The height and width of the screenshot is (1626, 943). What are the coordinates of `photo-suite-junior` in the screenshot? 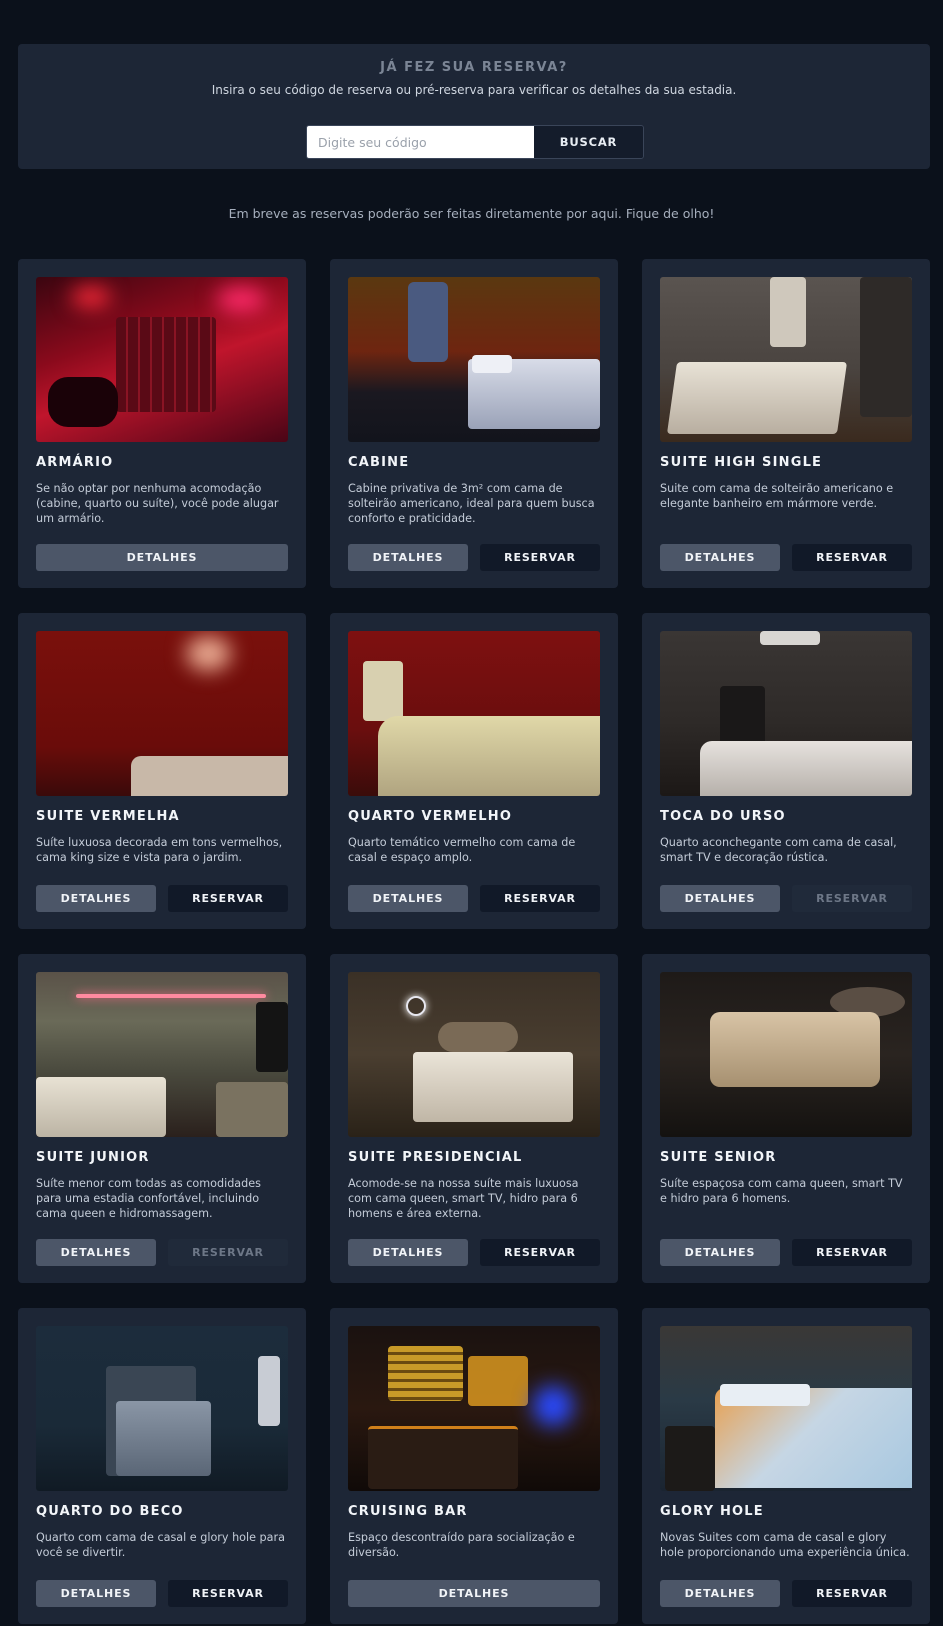 It's located at (162, 1054).